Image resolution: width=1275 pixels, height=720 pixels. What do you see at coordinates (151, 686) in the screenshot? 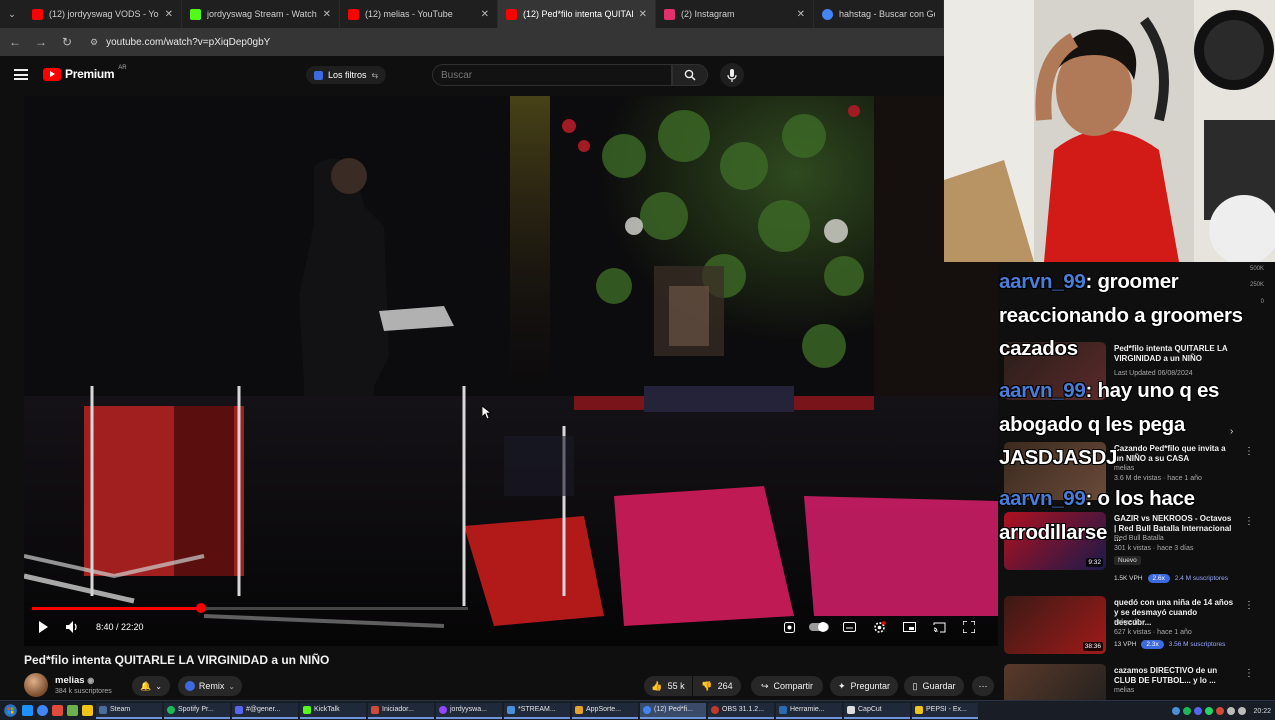
I see `notifications-button: 🔔 ⌄` at bounding box center [151, 686].